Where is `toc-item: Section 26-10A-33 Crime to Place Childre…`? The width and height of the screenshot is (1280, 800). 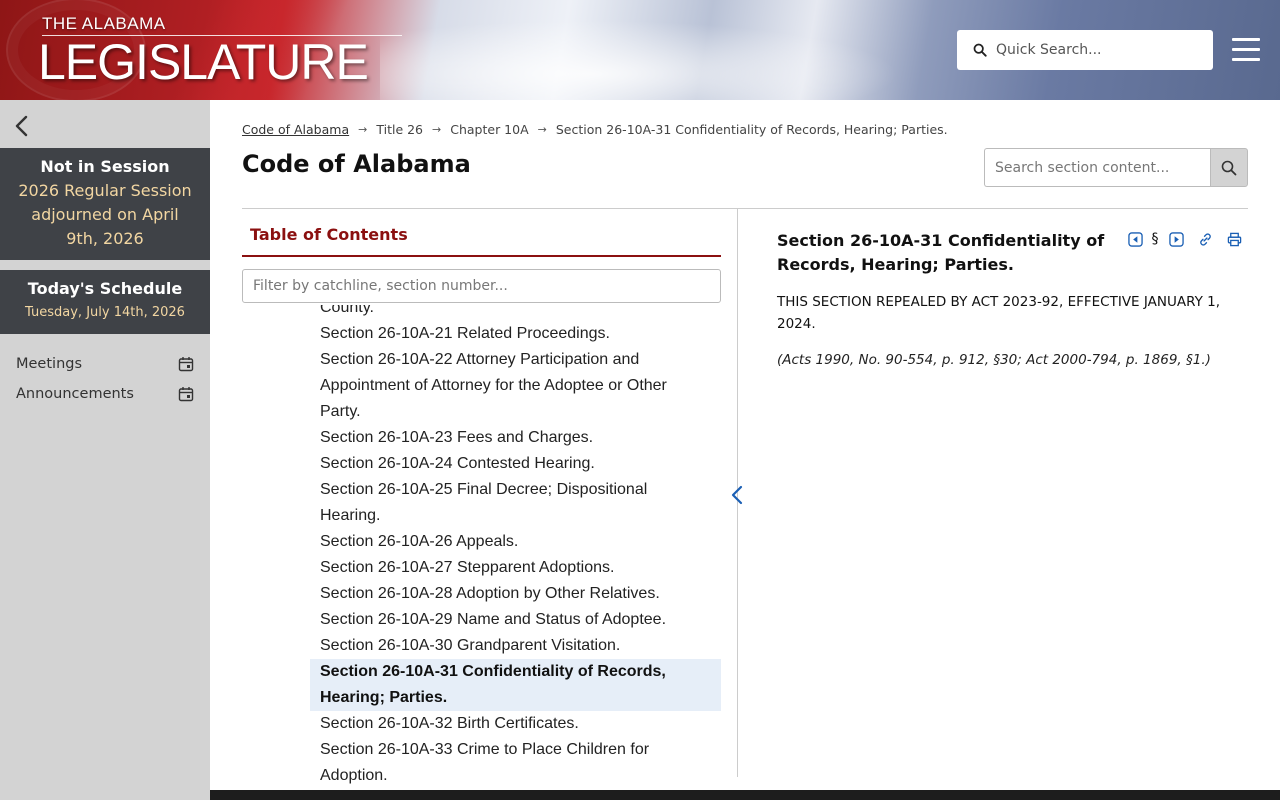
toc-item: Section 26-10A-33 Crime to Place Childre… is located at coordinates (515, 763).